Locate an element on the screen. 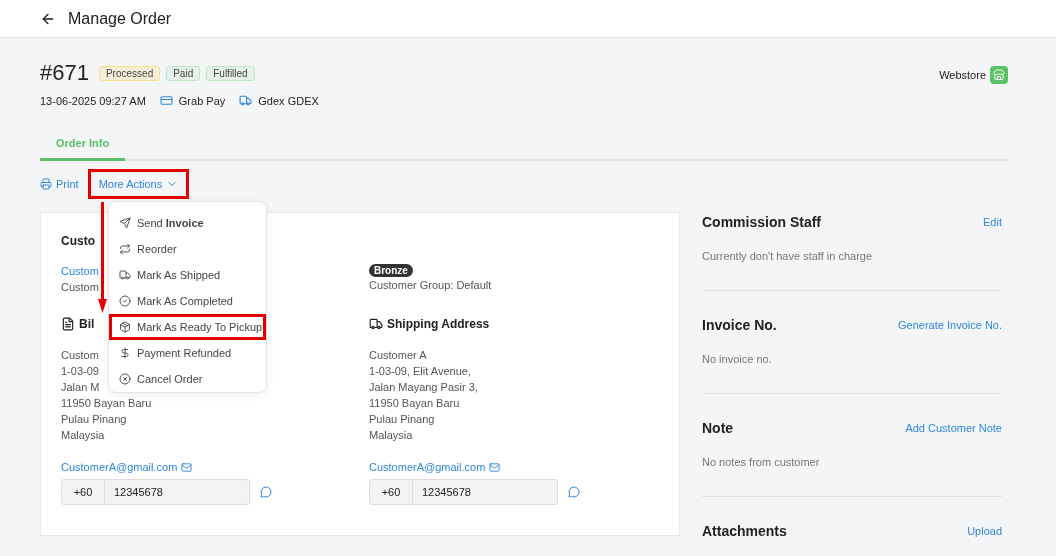 This screenshot has height=556, width=1056. section-title: Note is located at coordinates (718, 428).